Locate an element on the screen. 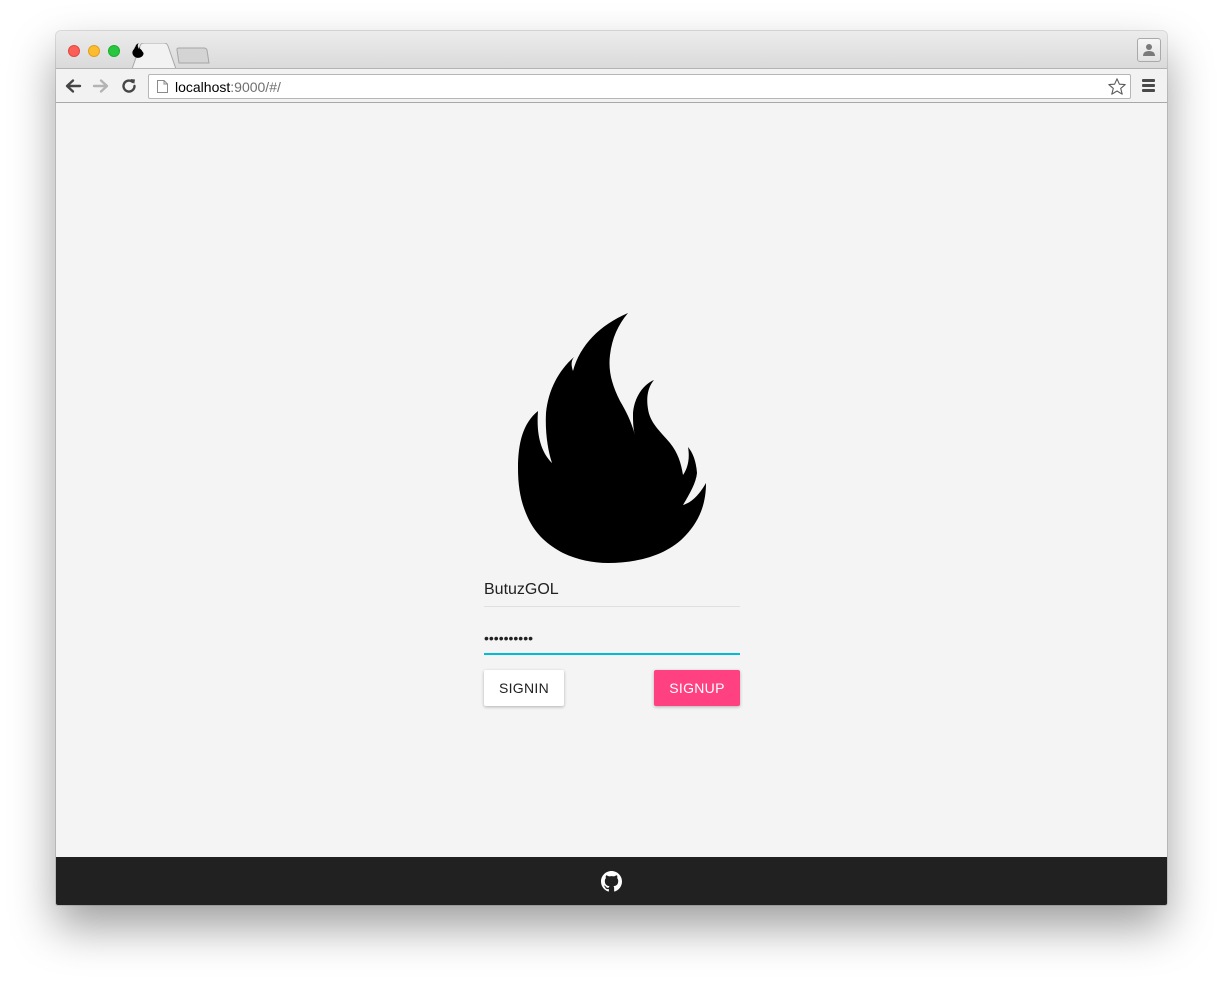 This screenshot has height=985, width=1223. browser-toolbar: localhost:9000/#/ is located at coordinates (611, 85).